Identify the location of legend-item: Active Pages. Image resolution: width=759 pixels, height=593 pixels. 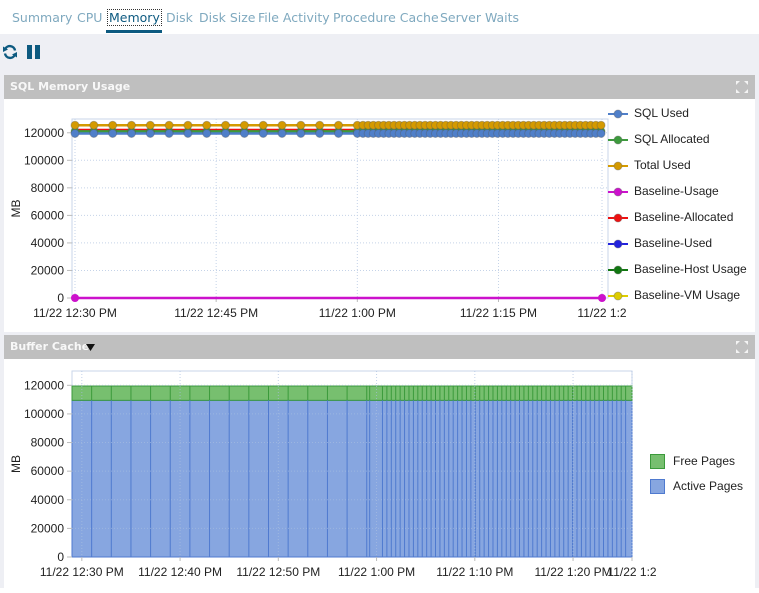
(697, 487).